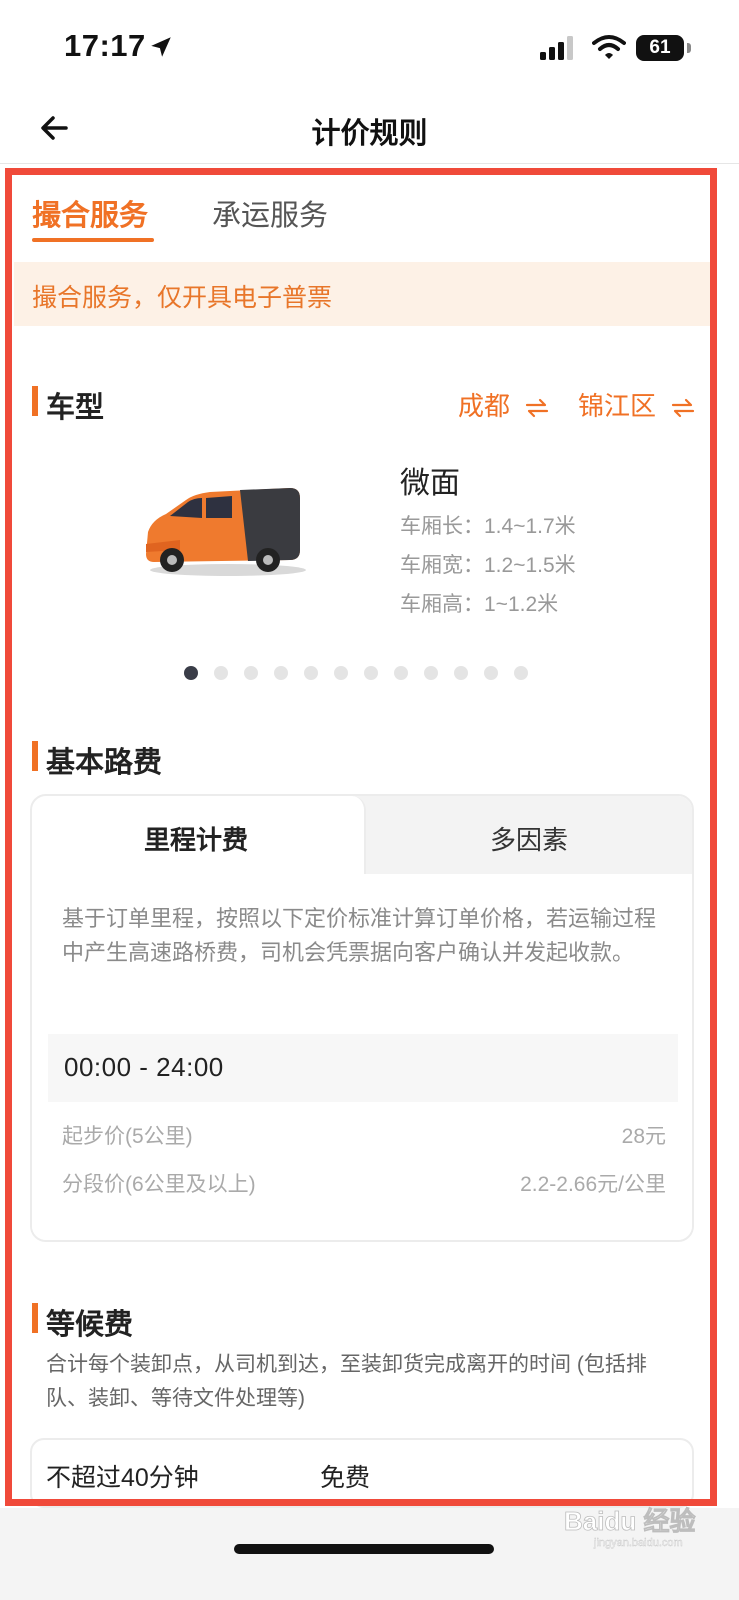  I want to click on battery-indicator: 61, so click(660, 48).